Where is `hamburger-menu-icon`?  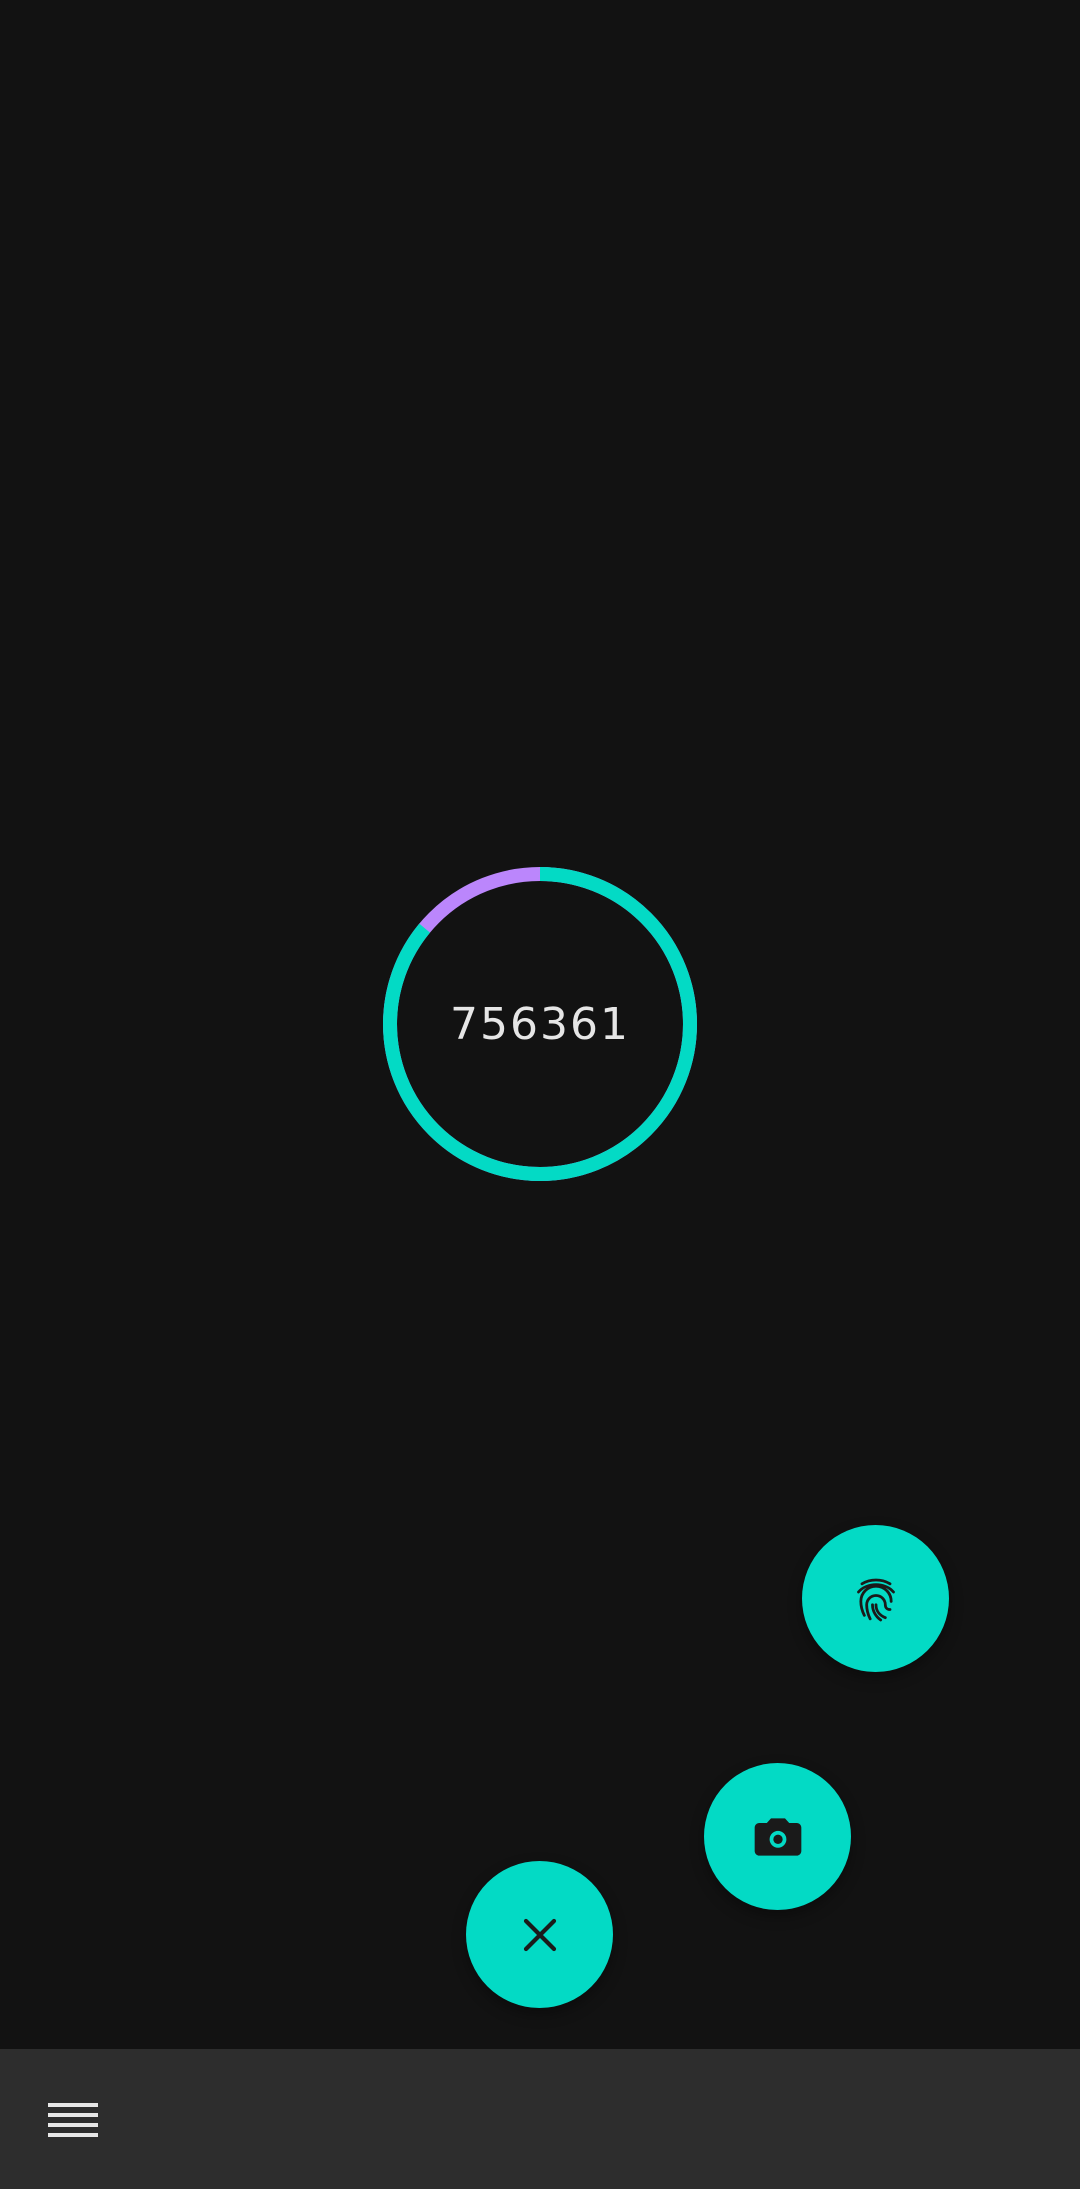 hamburger-menu-icon is located at coordinates (73, 2120).